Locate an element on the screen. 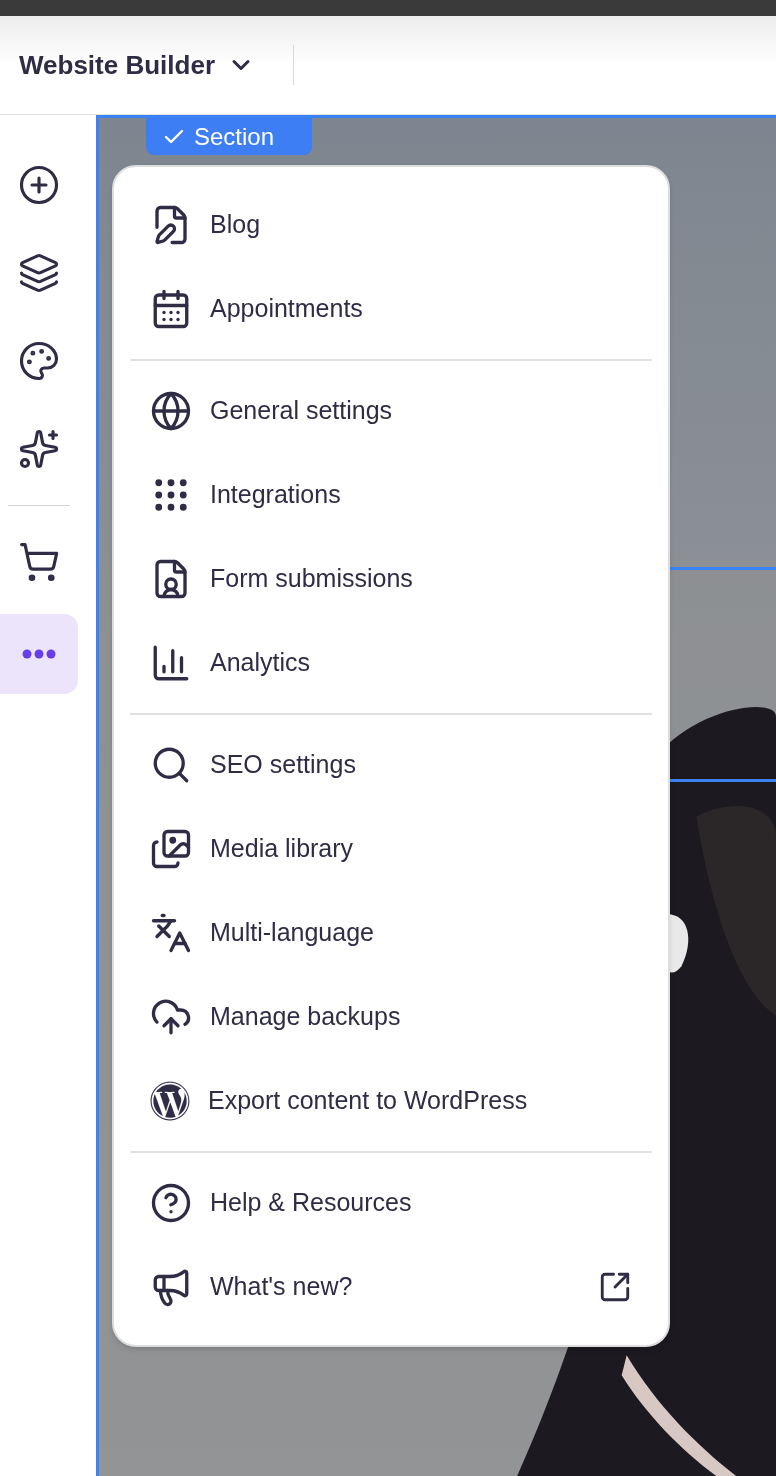  menu-item: What's new? is located at coordinates (391, 1287).